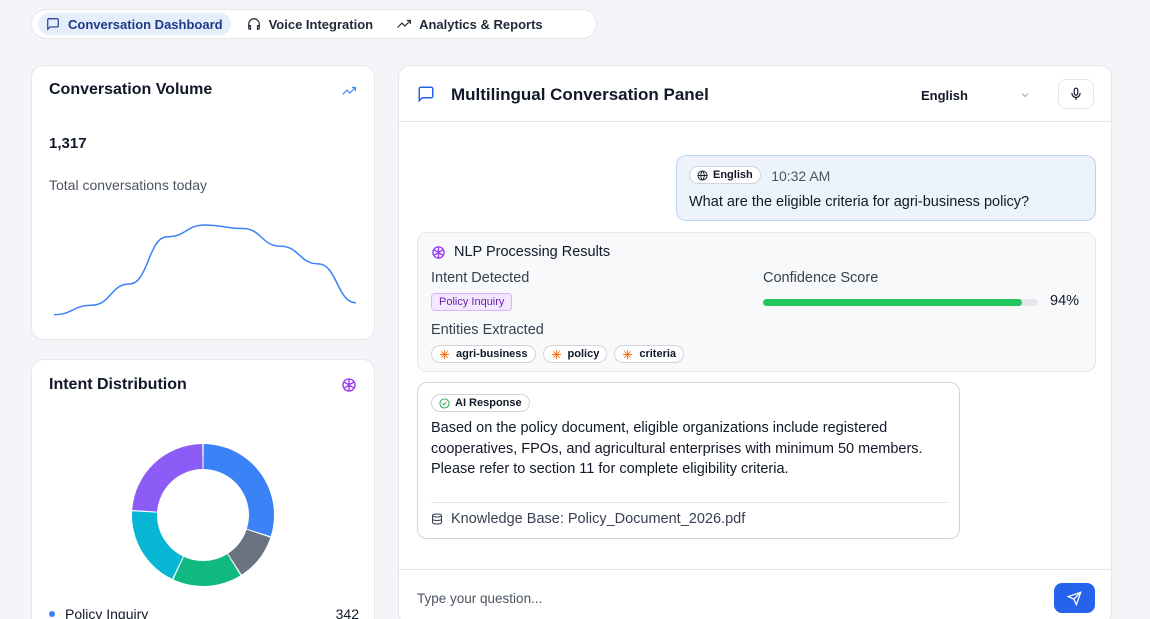 This screenshot has height=619, width=1150. I want to click on chevron-down-icon, so click(1025, 95).